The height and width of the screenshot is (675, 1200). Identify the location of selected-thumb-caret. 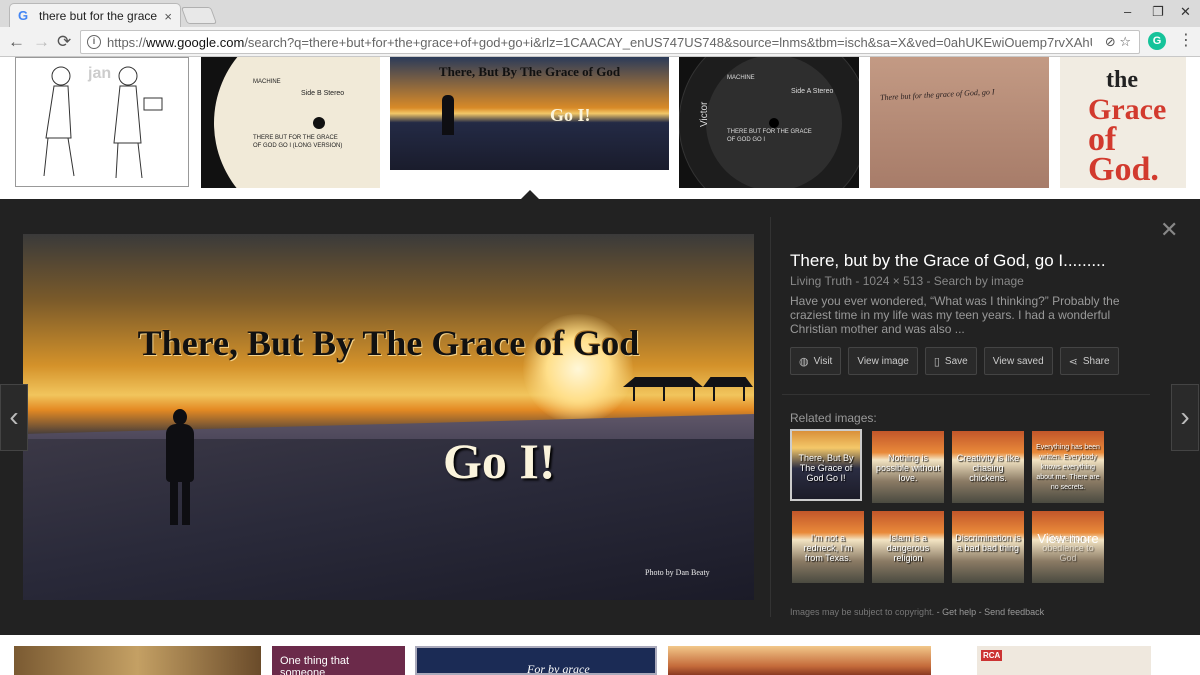
(530, 194).